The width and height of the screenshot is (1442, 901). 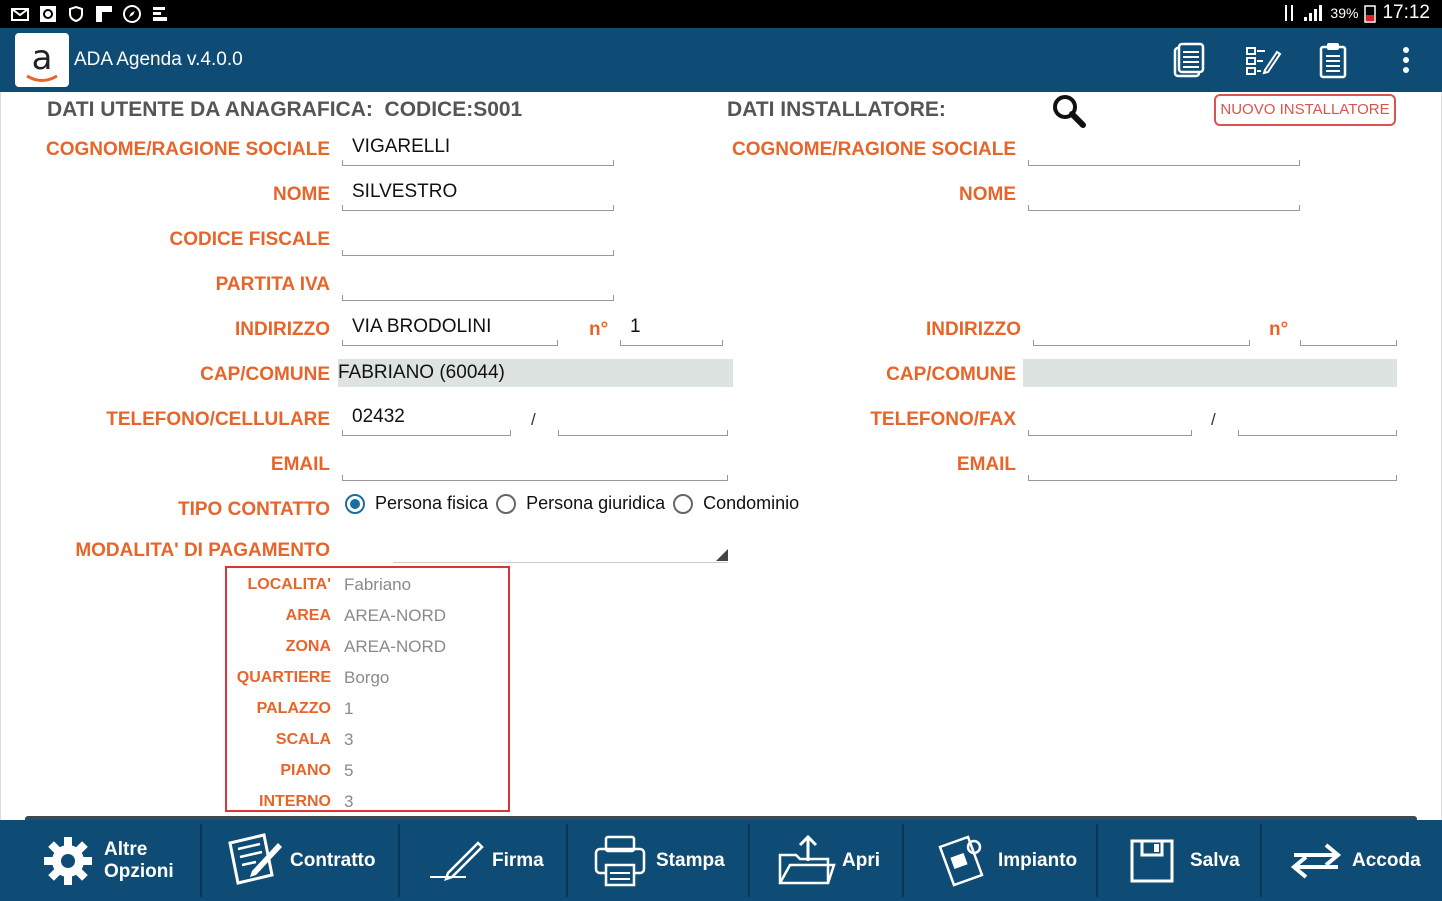 What do you see at coordinates (42, 60) in the screenshot?
I see `app-logo: a` at bounding box center [42, 60].